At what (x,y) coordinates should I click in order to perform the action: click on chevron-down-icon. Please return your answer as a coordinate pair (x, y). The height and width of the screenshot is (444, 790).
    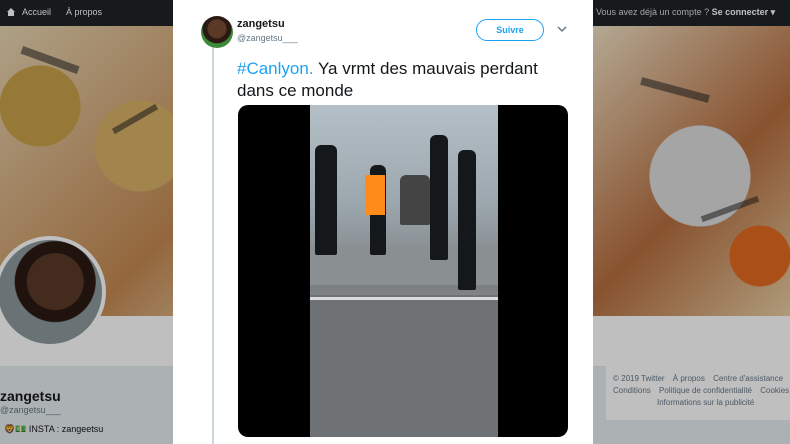
    Looking at the image, I should click on (562, 29).